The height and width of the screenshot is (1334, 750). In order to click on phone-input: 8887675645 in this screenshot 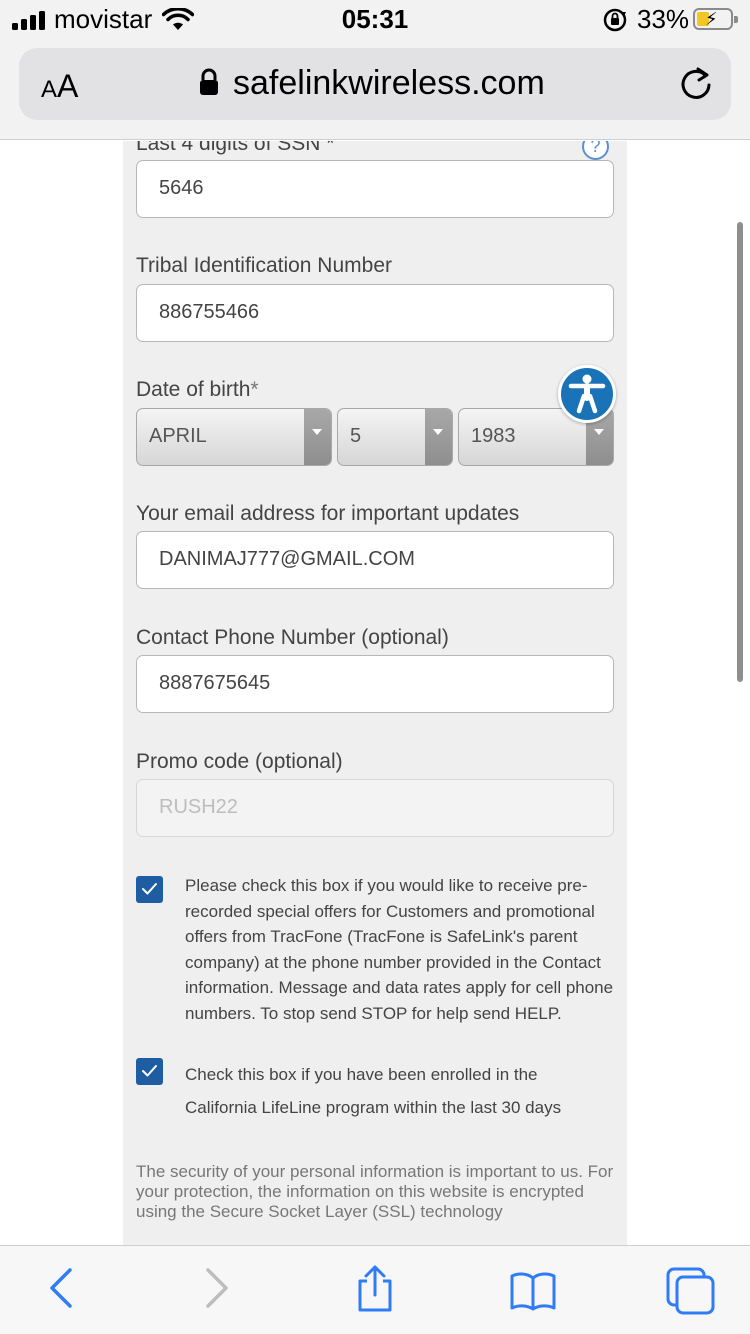, I will do `click(375, 684)`.